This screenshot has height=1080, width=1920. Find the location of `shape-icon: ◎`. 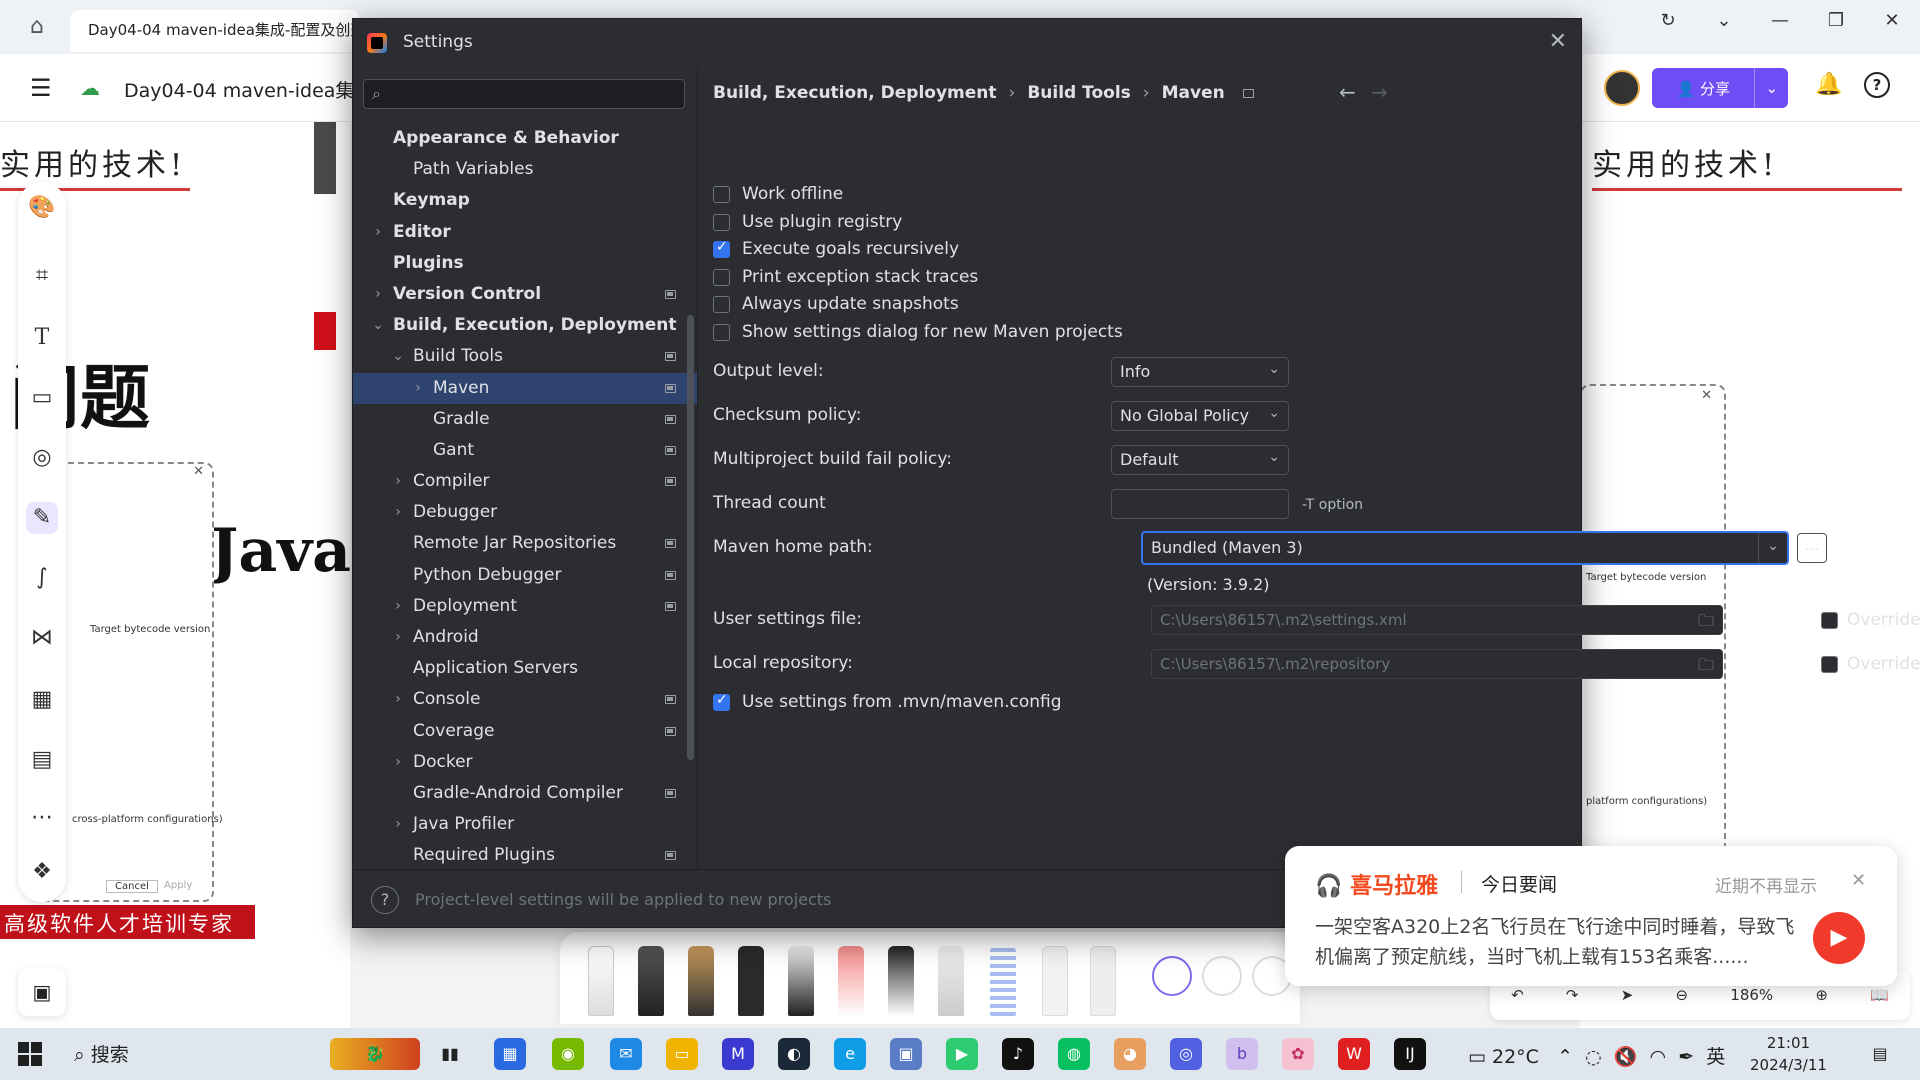

shape-icon: ◎ is located at coordinates (42, 458).